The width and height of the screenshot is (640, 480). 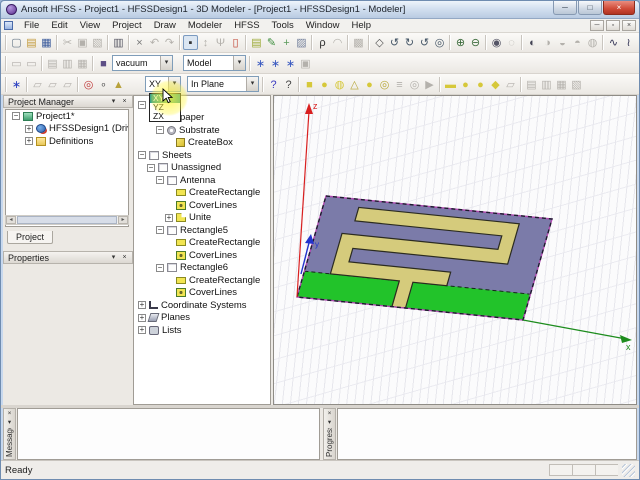 I want to click on solve-loop-icon: ◠, so click(x=337, y=42).